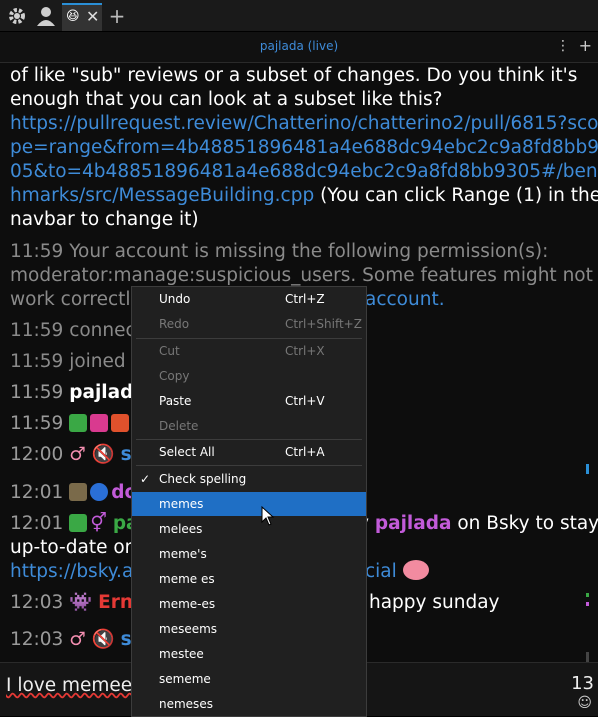 This screenshot has width=598, height=717. What do you see at coordinates (249, 452) in the screenshot?
I see `menu-item-select-all: Select All Ctrl+A` at bounding box center [249, 452].